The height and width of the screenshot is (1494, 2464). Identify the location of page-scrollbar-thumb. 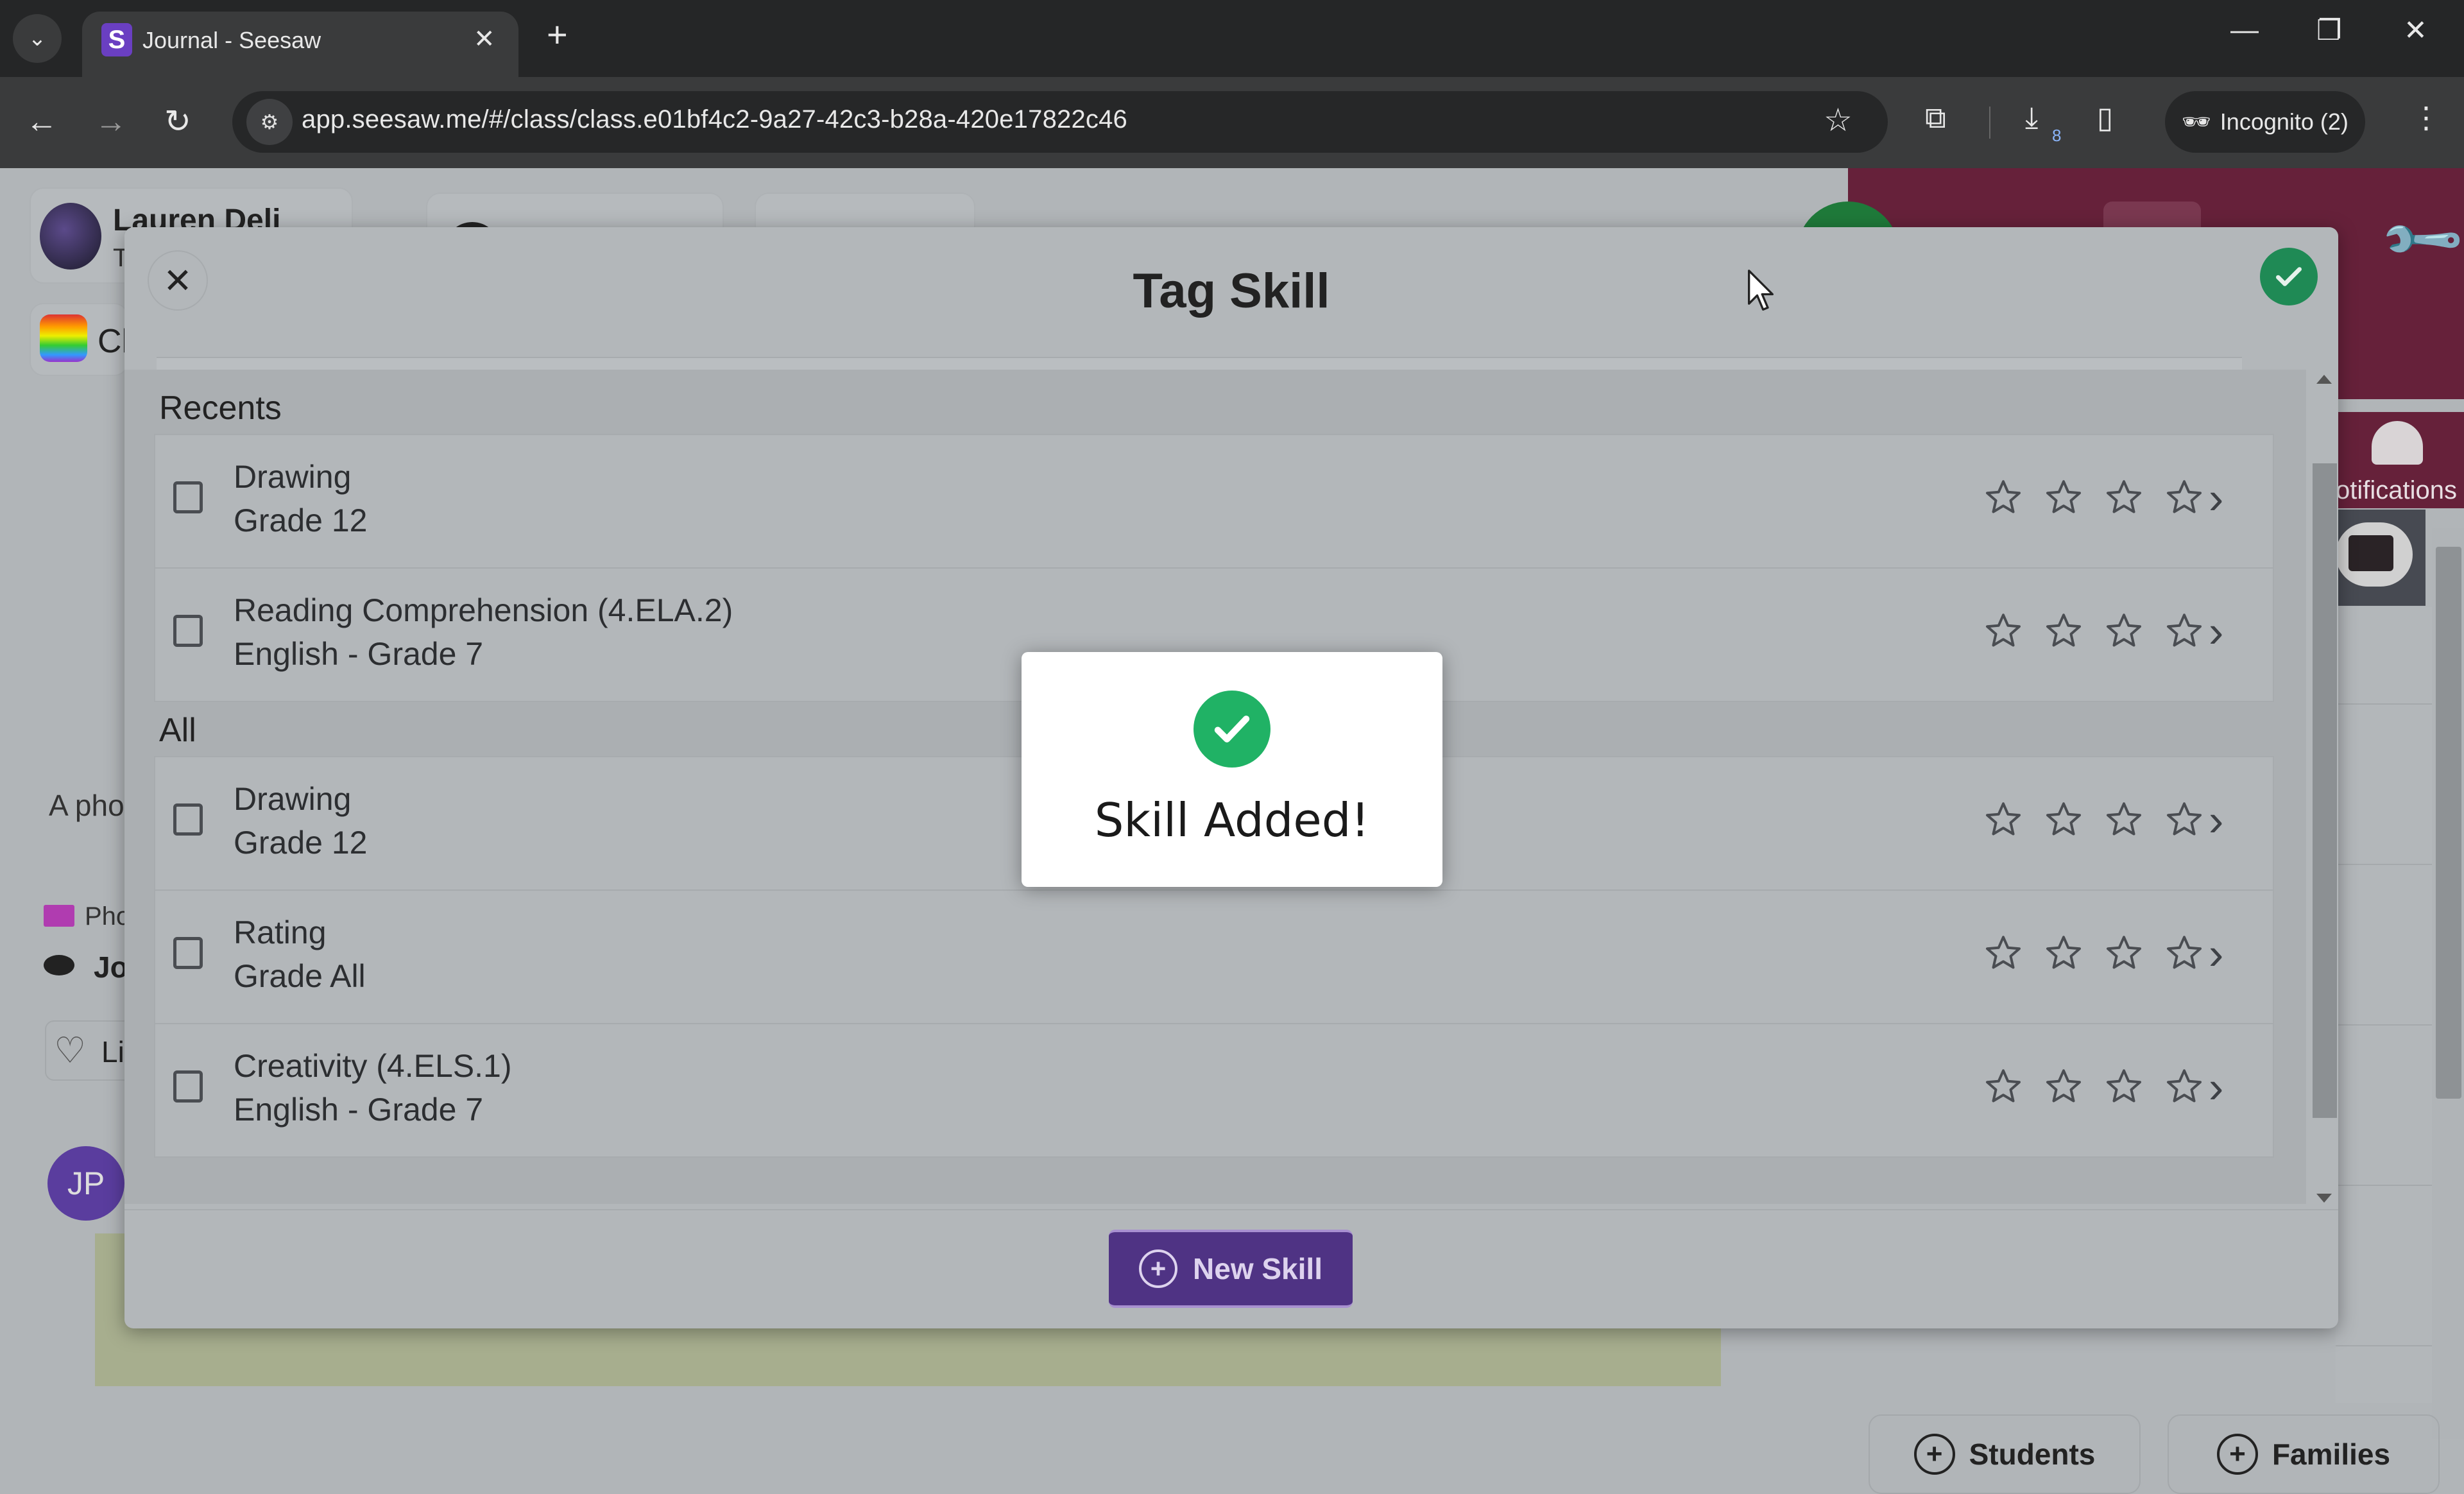
(2449, 823).